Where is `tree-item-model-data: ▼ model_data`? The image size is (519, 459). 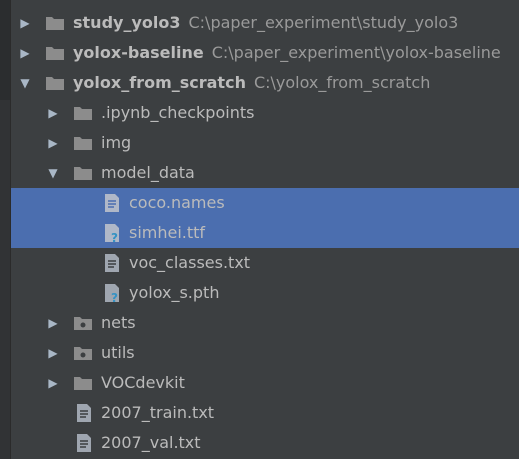
tree-item-model-data: ▼ model_data is located at coordinates (265, 173).